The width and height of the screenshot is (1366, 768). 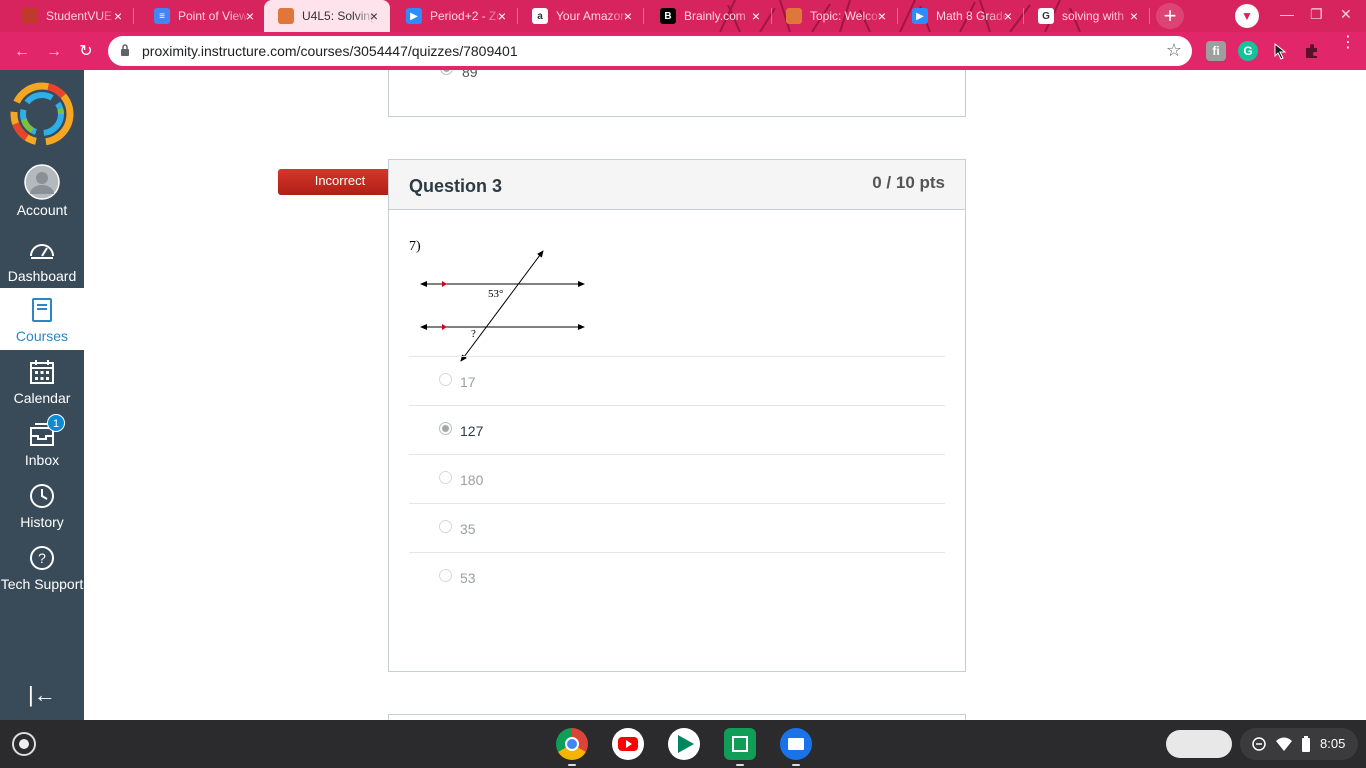 What do you see at coordinates (286, 16) in the screenshot?
I see `canvas-icon` at bounding box center [286, 16].